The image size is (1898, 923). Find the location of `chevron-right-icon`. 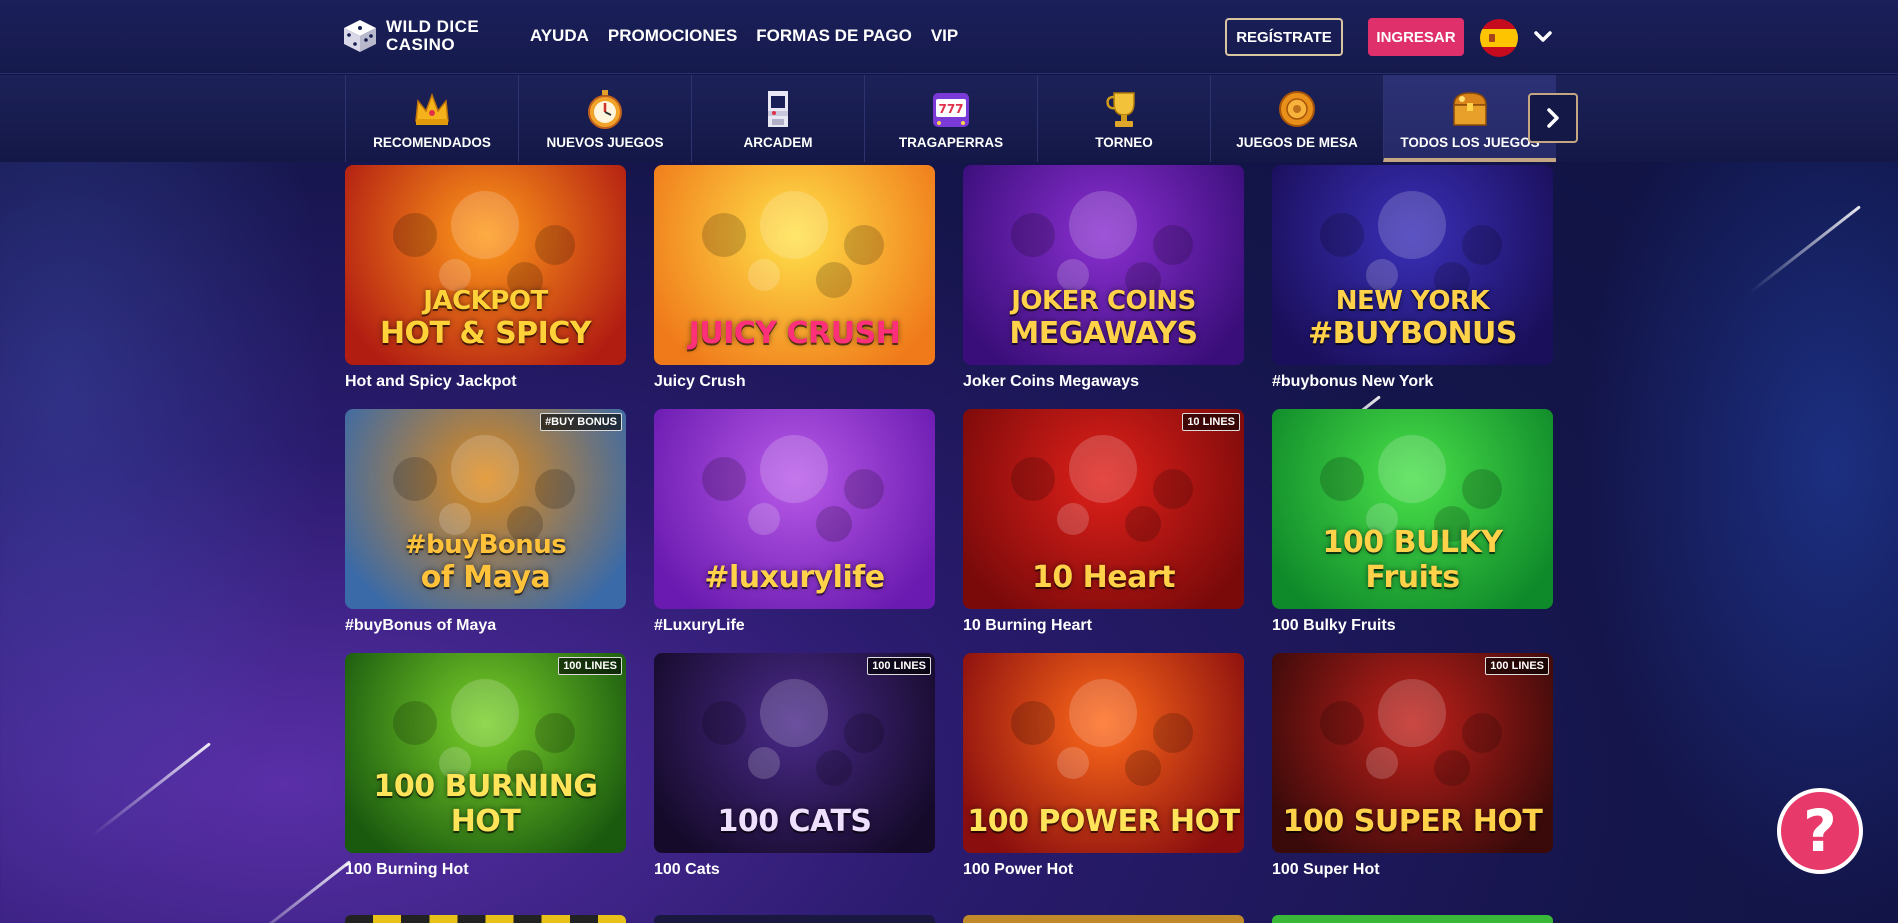

chevron-right-icon is located at coordinates (1553, 118).